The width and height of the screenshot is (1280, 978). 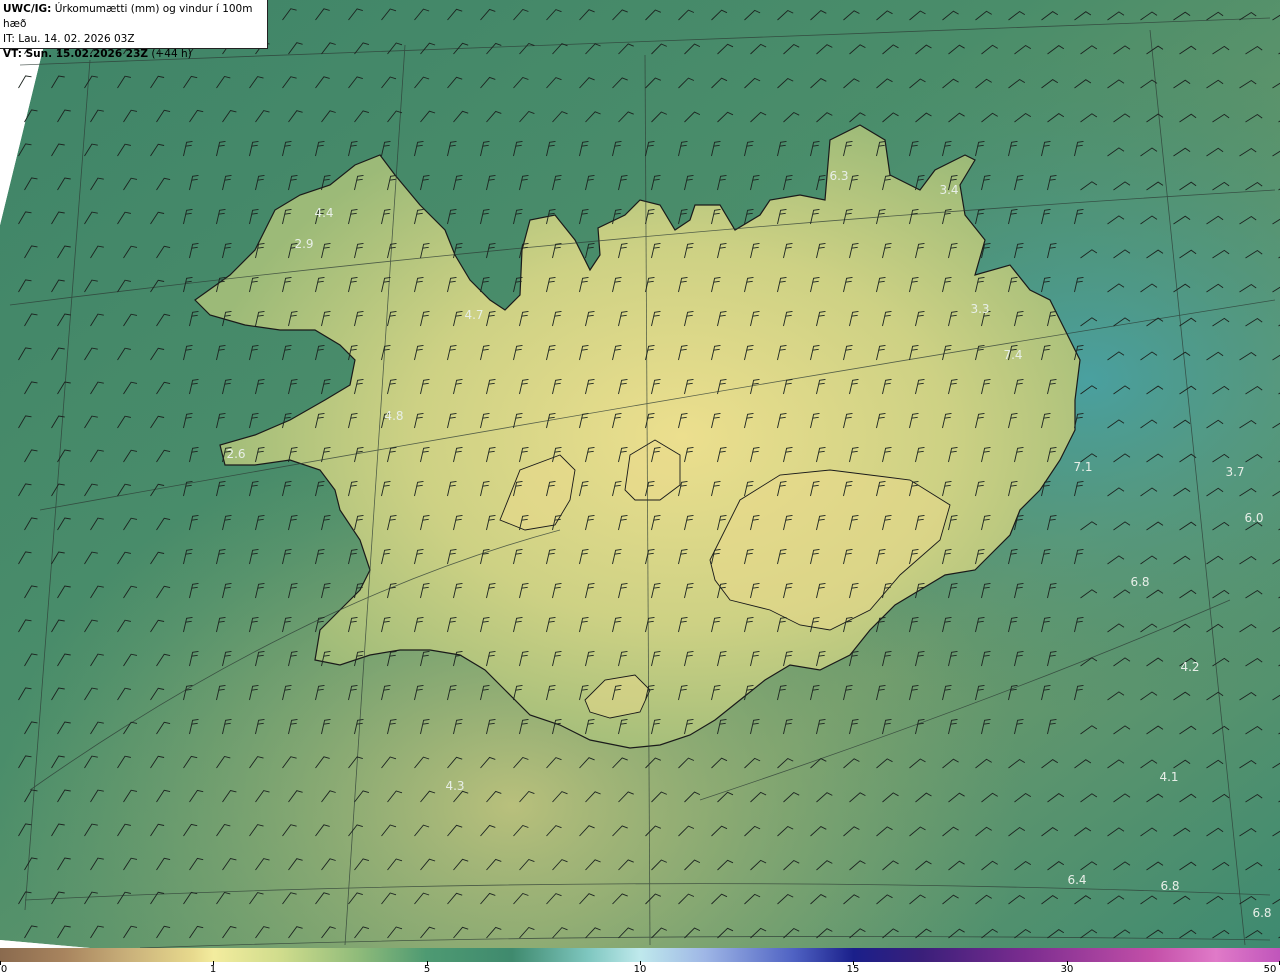 I want to click on precip-value-label: 4.4, so click(x=323, y=213).